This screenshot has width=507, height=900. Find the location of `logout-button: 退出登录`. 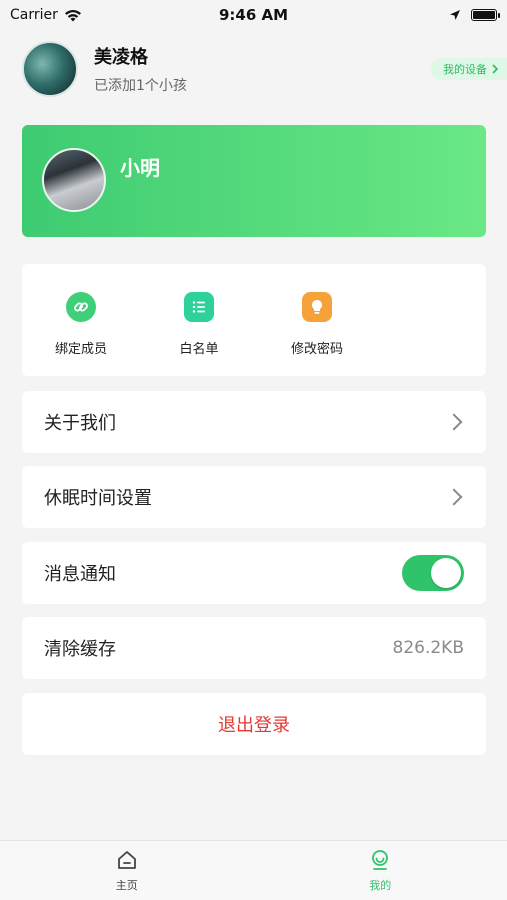

logout-button: 退出登录 is located at coordinates (254, 724).